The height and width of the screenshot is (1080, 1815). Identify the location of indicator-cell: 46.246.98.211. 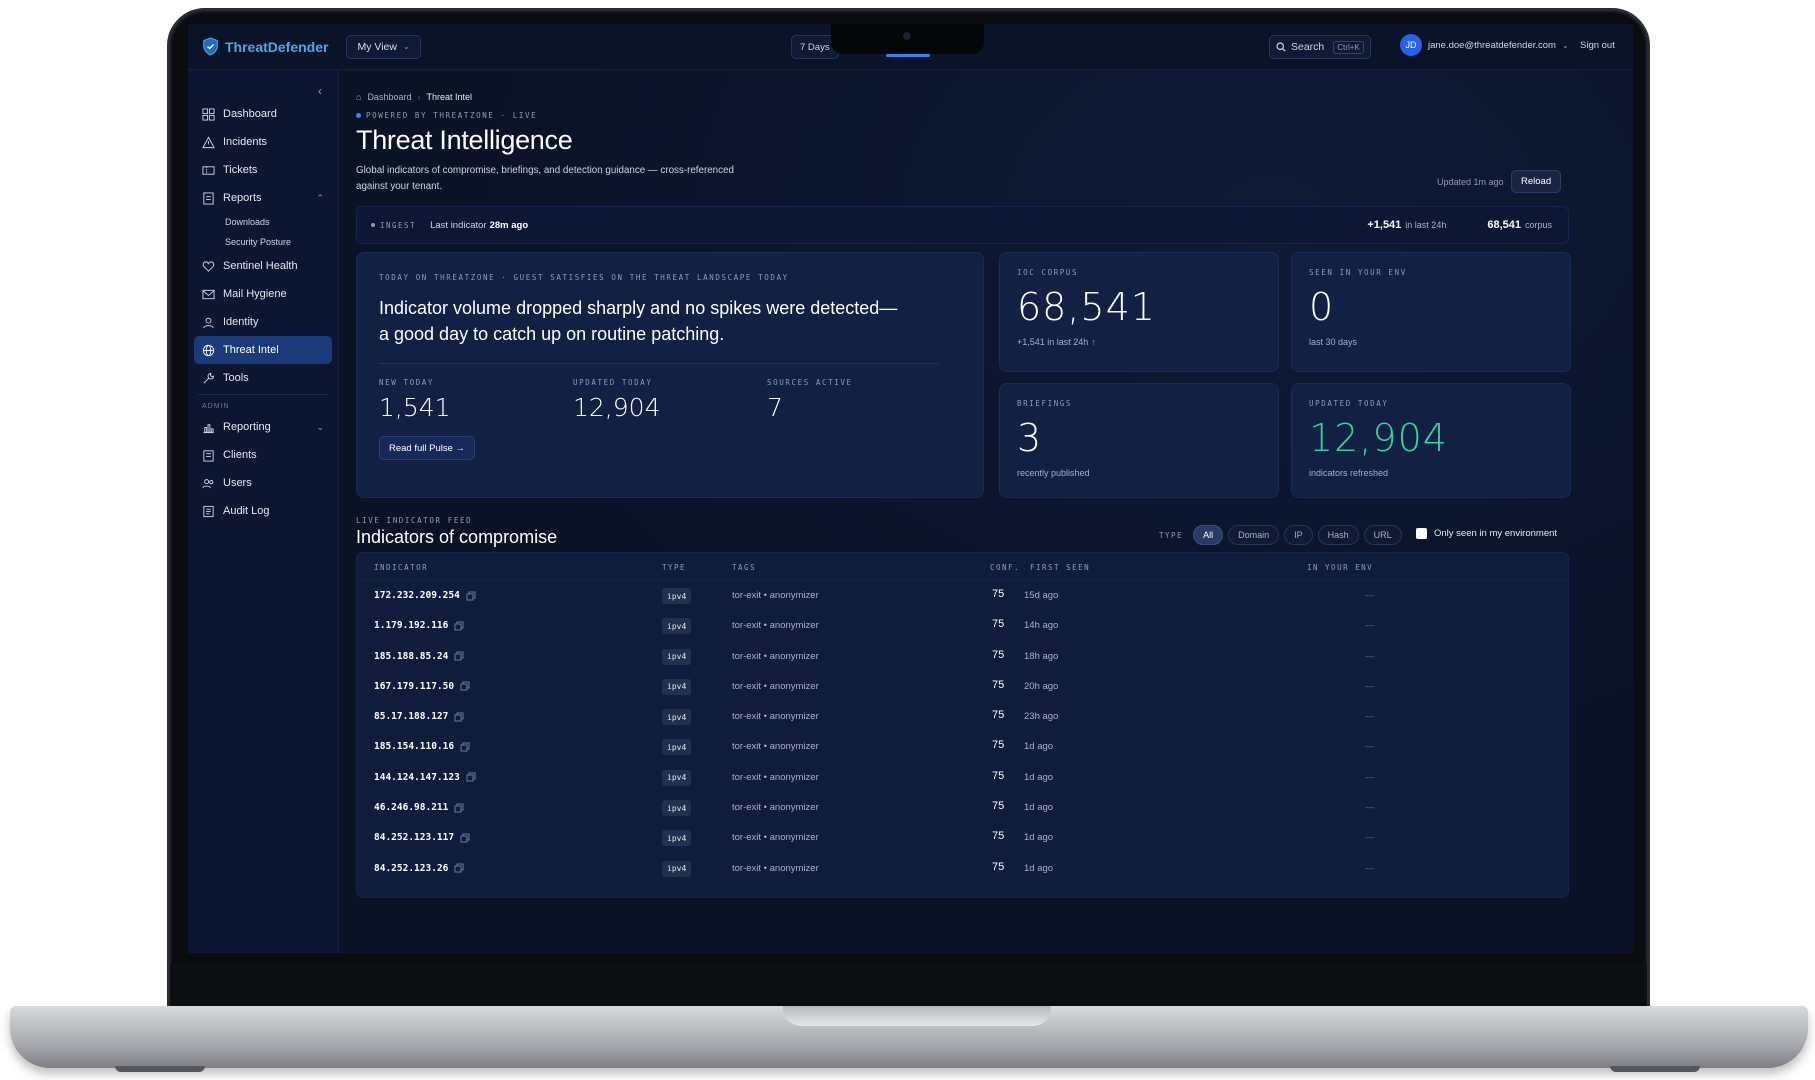
(419, 807).